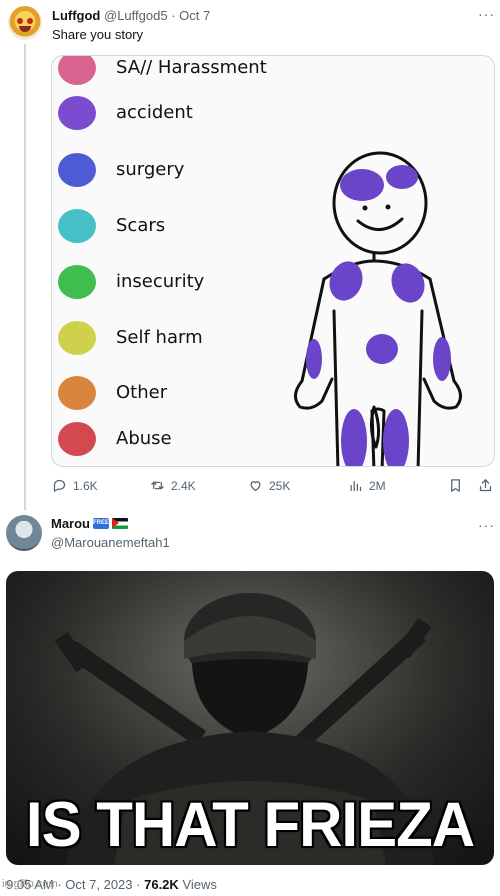 The image size is (500, 896). Describe the element at coordinates (191, 67) in the screenshot. I see `legend-label: SA// Harassment` at that location.